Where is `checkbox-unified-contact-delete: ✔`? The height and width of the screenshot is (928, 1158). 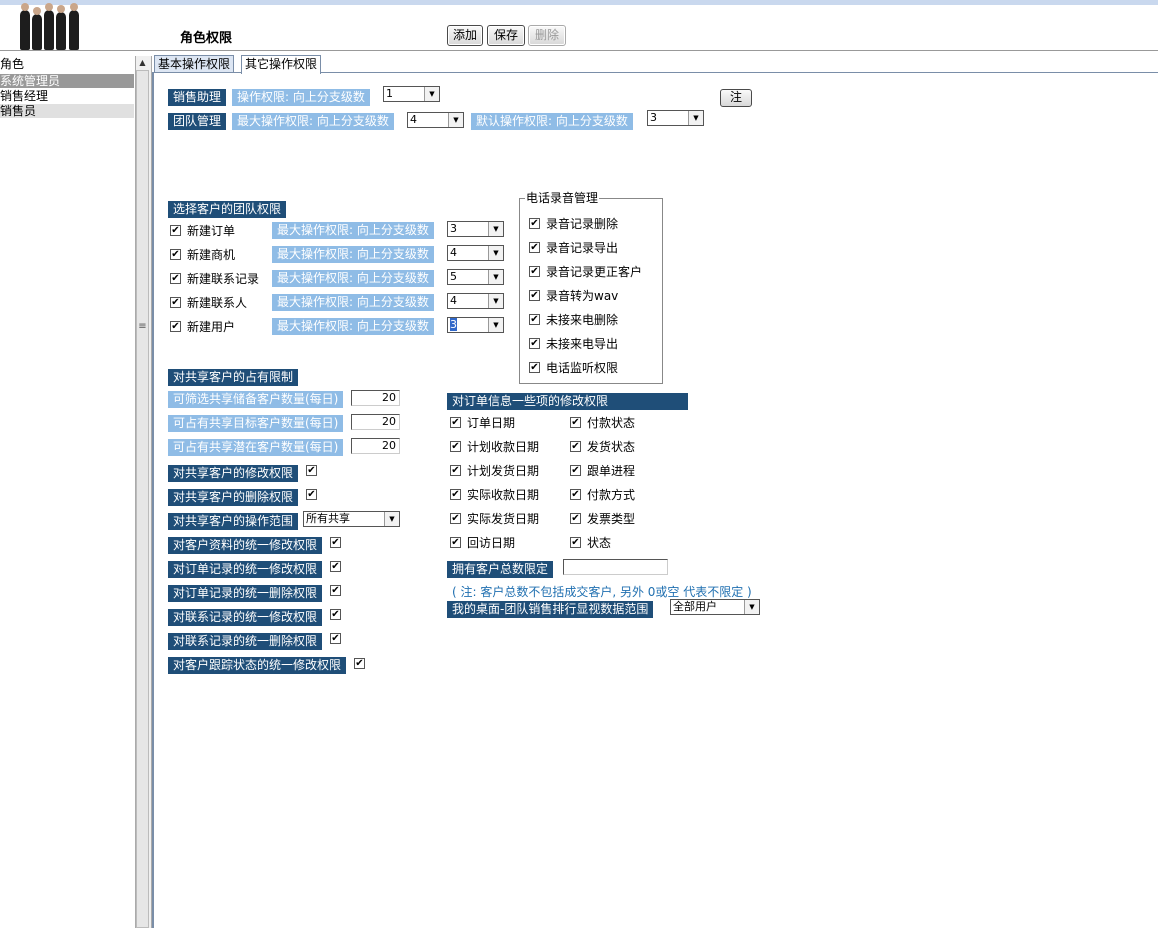
checkbox-unified-contact-delete: ✔ is located at coordinates (335, 638).